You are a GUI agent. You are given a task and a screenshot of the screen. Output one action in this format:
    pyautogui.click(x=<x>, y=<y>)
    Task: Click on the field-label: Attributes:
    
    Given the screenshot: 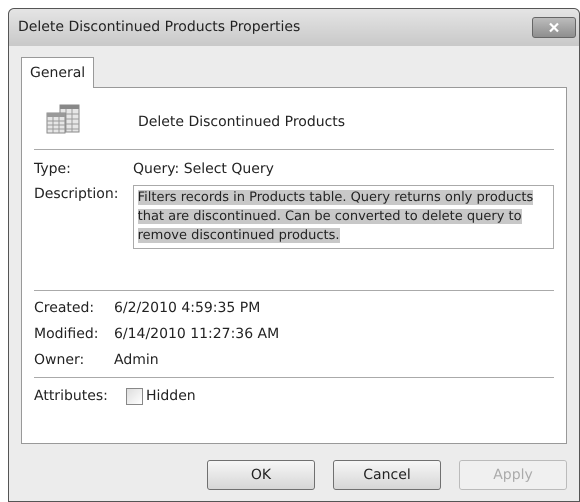 What is the action you would take?
    pyautogui.click(x=71, y=396)
    